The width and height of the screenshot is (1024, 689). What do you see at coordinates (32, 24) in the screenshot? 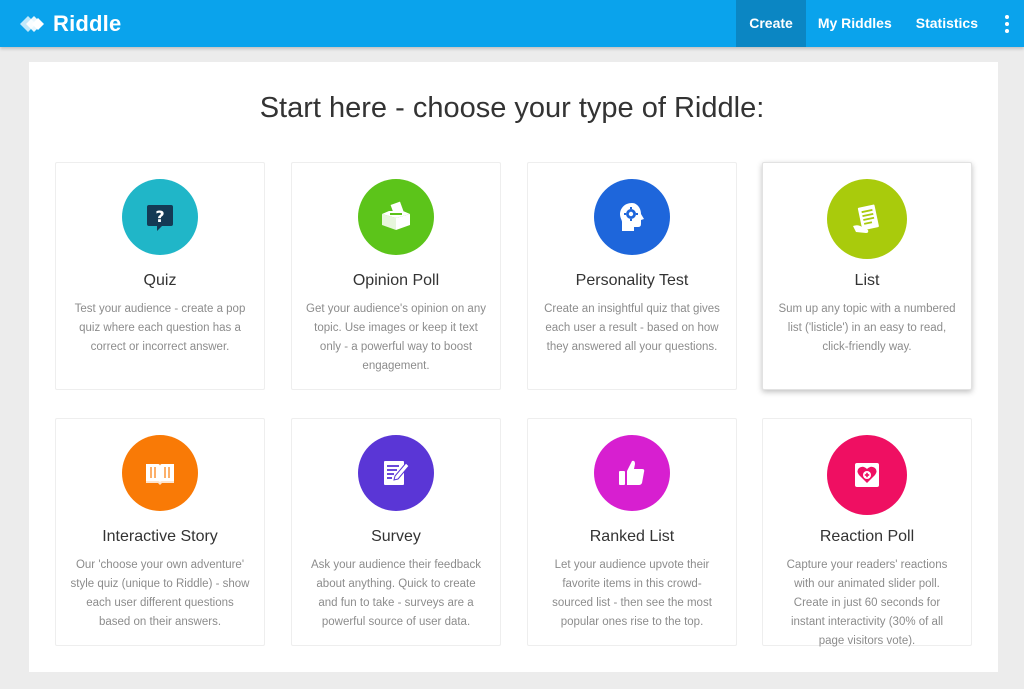
I see `riddle-logo-icon` at bounding box center [32, 24].